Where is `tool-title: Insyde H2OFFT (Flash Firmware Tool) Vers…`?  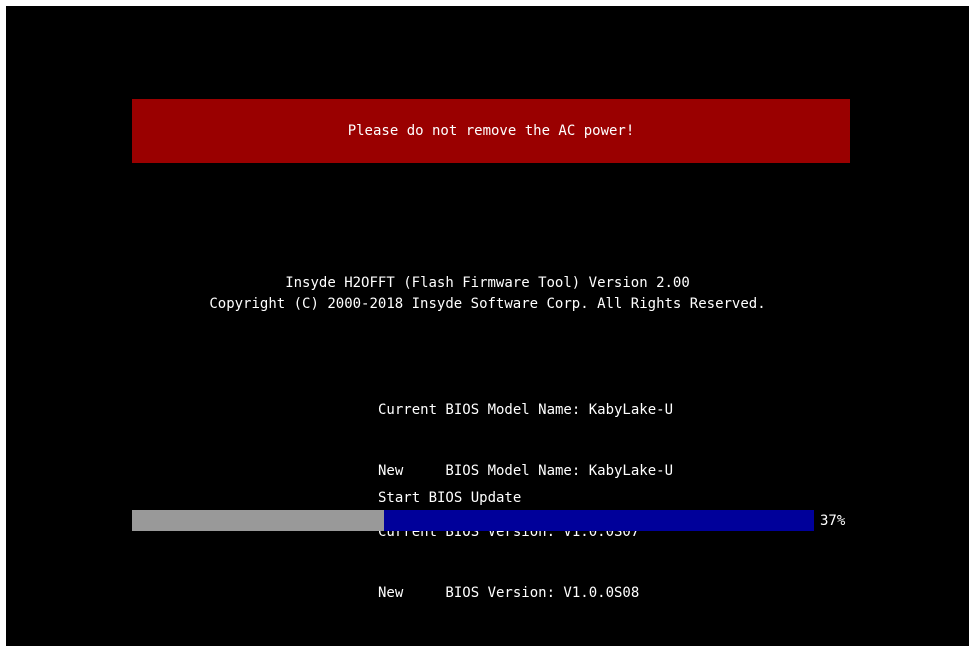
tool-title: Insyde H2OFFT (Flash Firmware Tool) Vers… is located at coordinates (487, 283).